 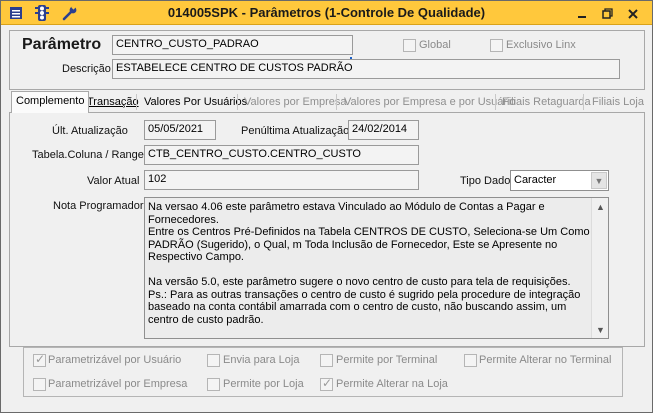 I want to click on tab-valores-por-empresa: Valores por Empresa, so click(x=295, y=102).